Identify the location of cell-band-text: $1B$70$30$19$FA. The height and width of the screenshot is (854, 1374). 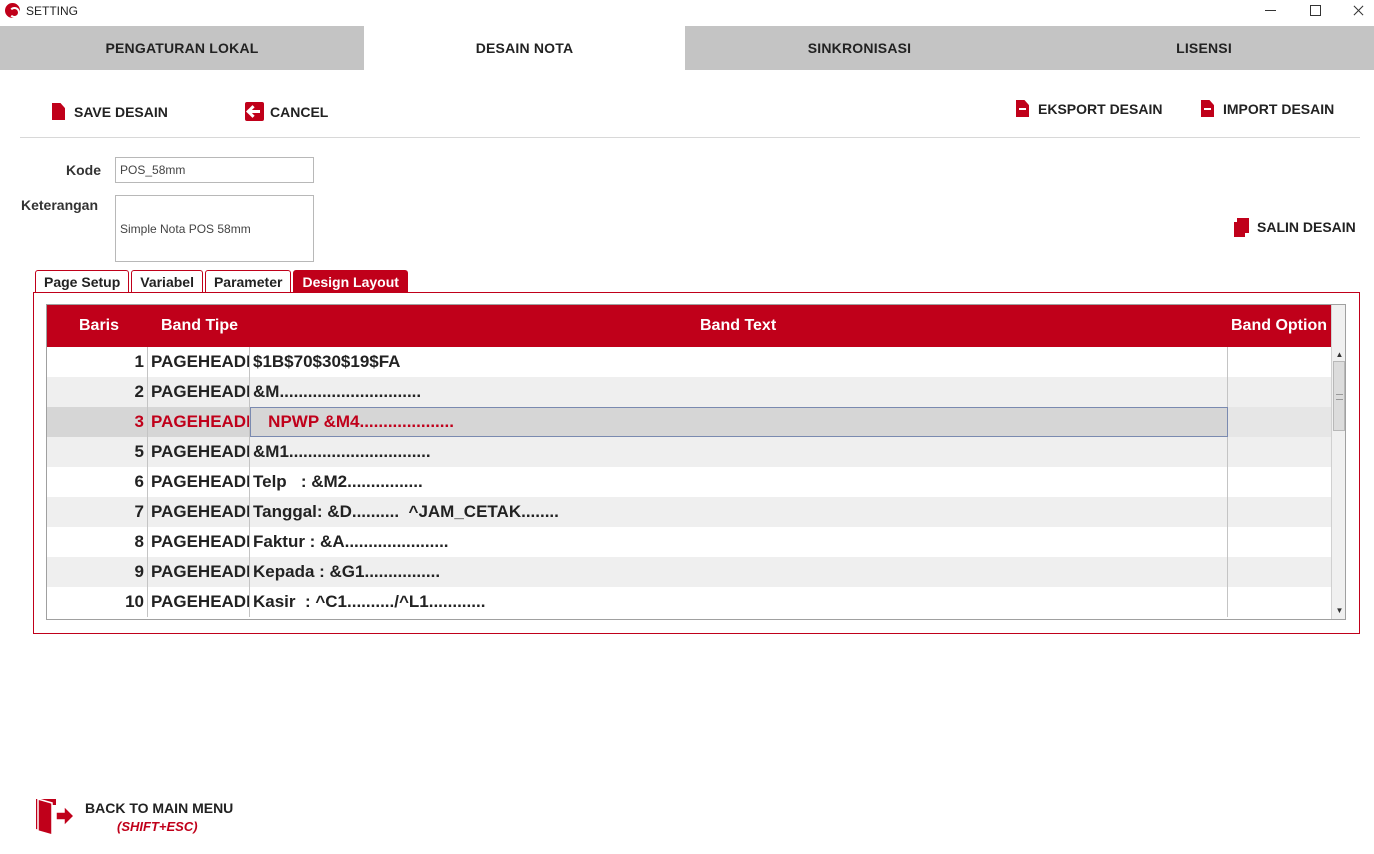
(739, 362).